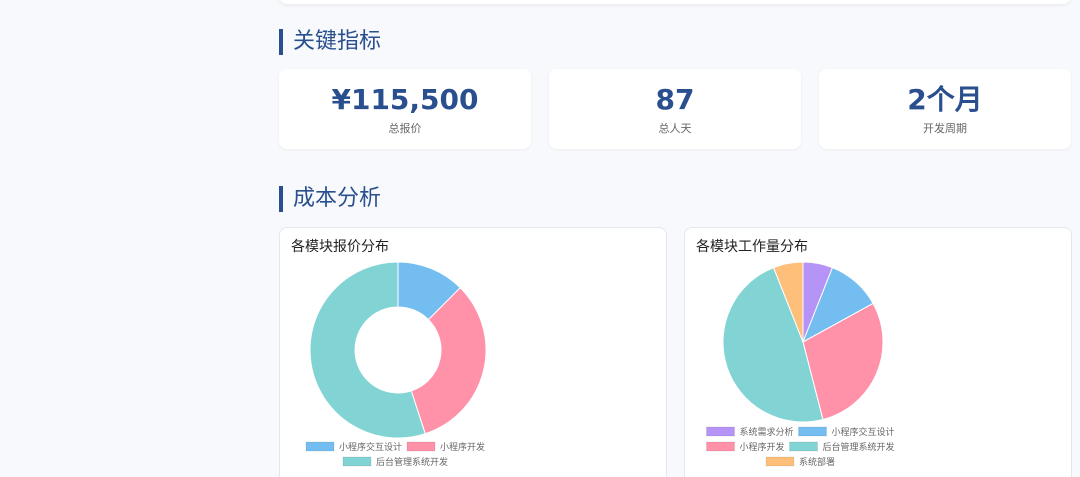 The width and height of the screenshot is (1080, 477). What do you see at coordinates (800, 364) in the screenshot?
I see `workload-pie-chart: 系统需求分析 小程序交互设计小程序开发 后台管理系统开发系统部署` at bounding box center [800, 364].